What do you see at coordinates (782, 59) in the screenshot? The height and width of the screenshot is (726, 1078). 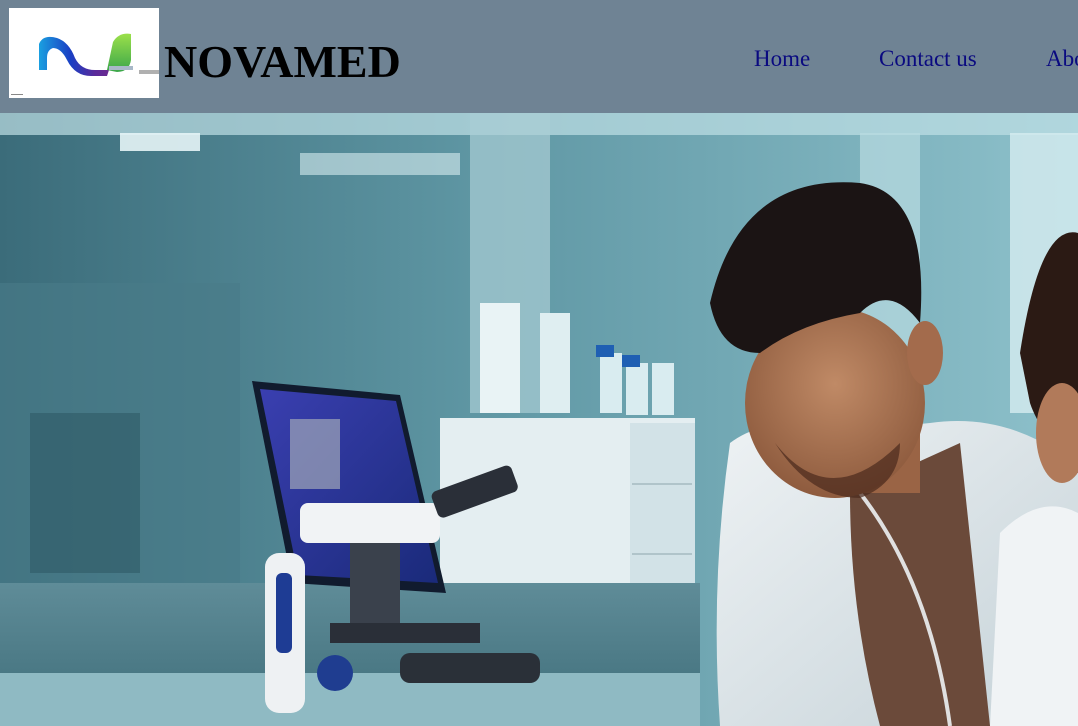 I see `nav-home: Home` at bounding box center [782, 59].